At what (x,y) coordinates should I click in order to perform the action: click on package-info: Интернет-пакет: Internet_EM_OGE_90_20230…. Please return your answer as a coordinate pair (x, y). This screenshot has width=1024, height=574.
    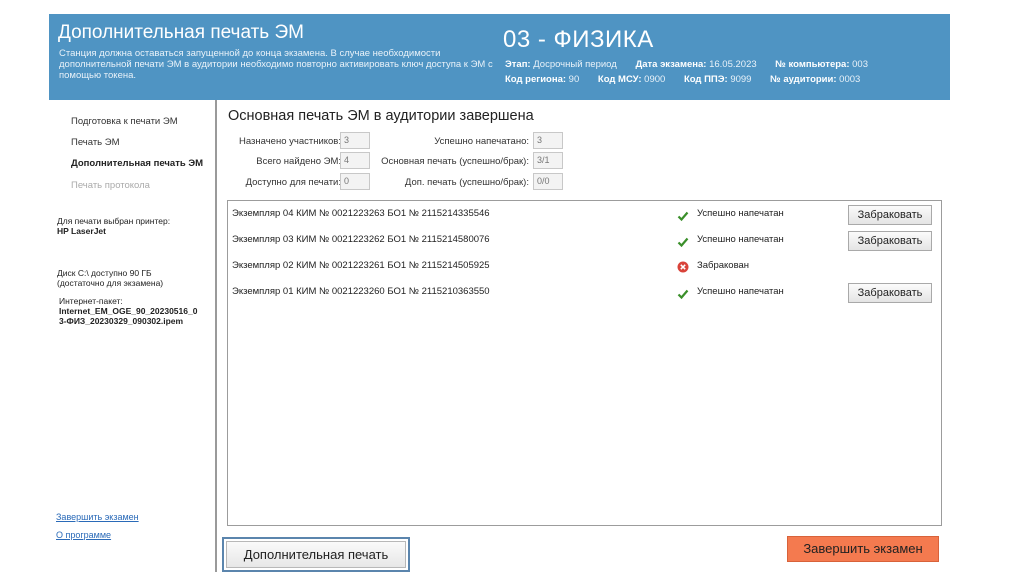
    Looking at the image, I should click on (128, 311).